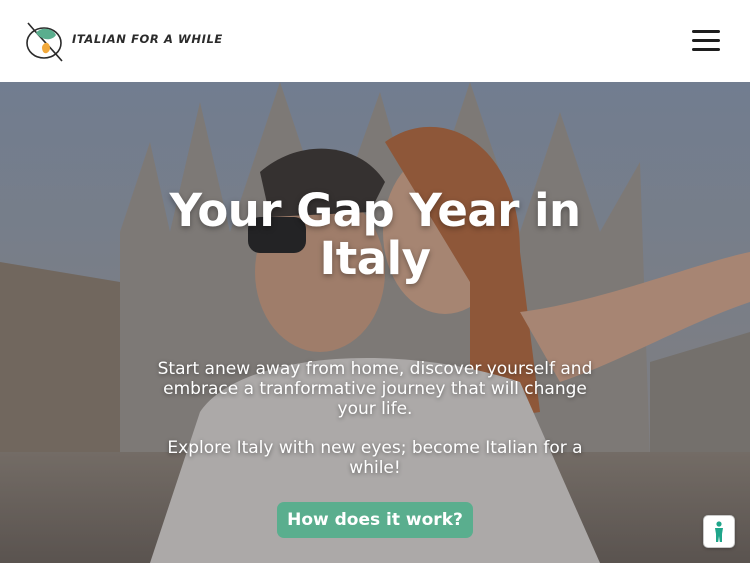 This screenshot has height=563, width=750. What do you see at coordinates (147, 39) in the screenshot?
I see `logo-text: ITALIAN FOR A WHILE` at bounding box center [147, 39].